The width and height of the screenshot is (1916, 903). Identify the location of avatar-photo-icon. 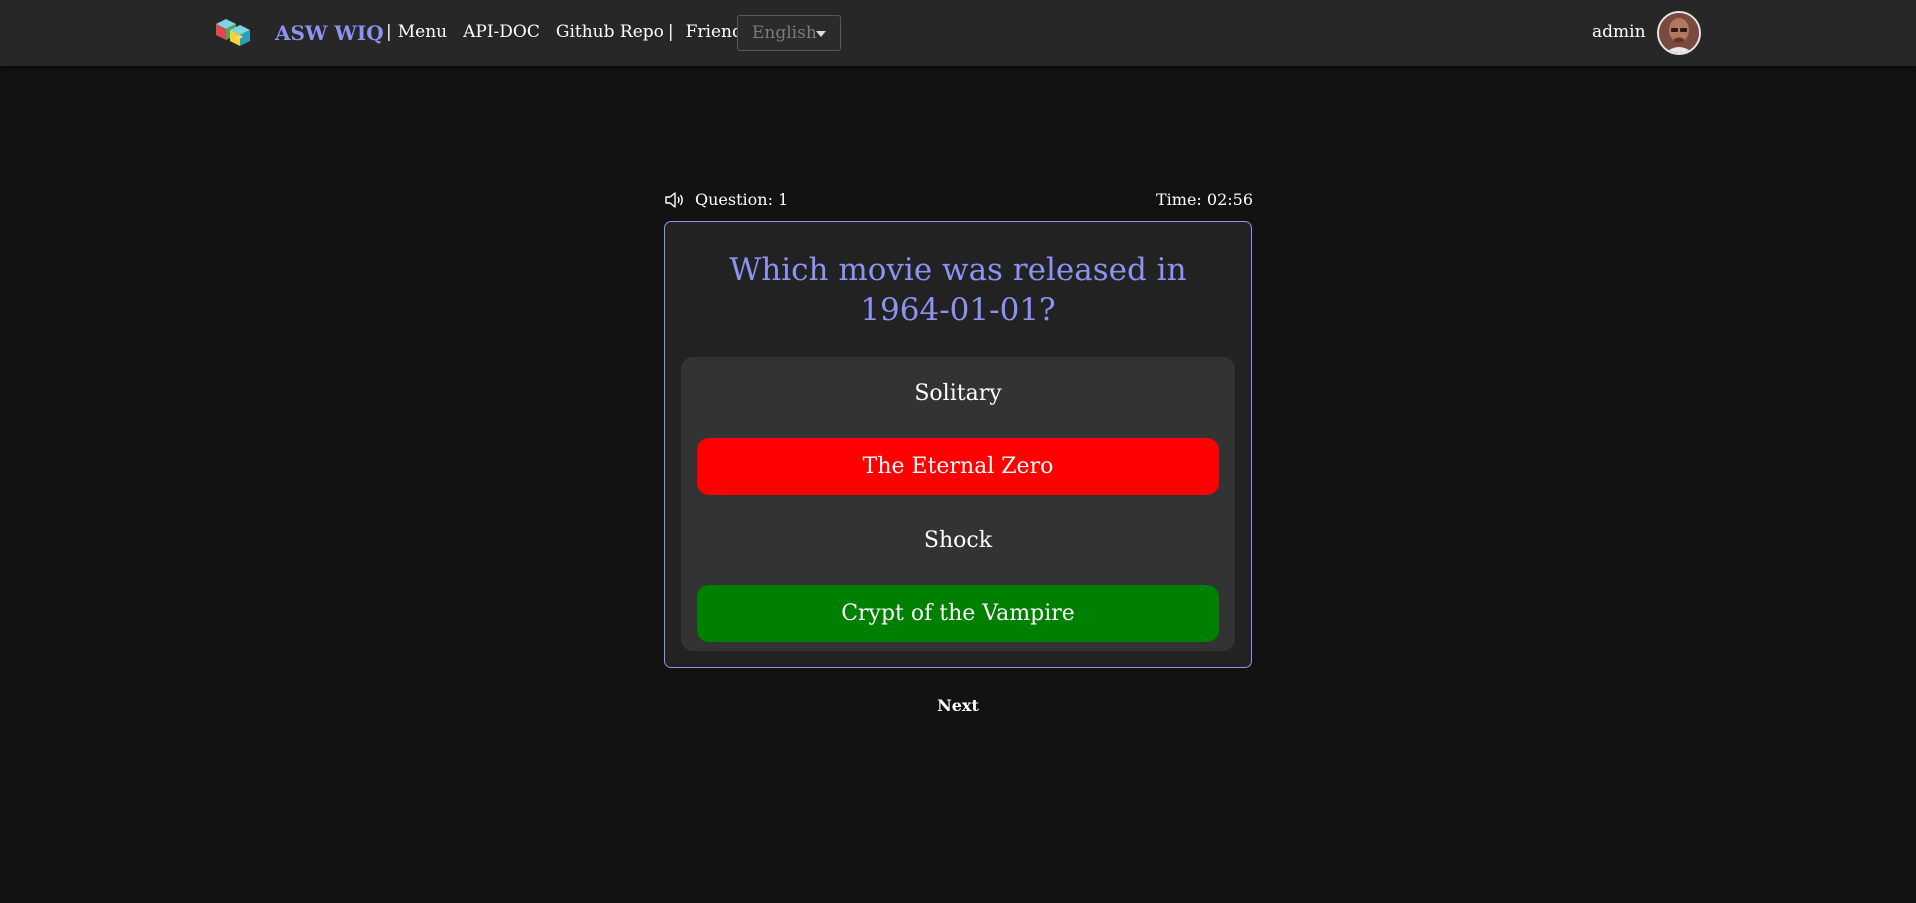
(1679, 33).